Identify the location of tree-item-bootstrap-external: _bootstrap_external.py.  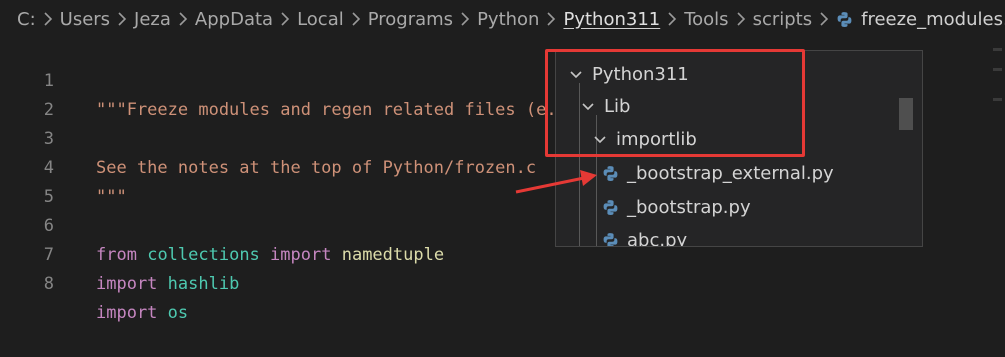
(739, 173).